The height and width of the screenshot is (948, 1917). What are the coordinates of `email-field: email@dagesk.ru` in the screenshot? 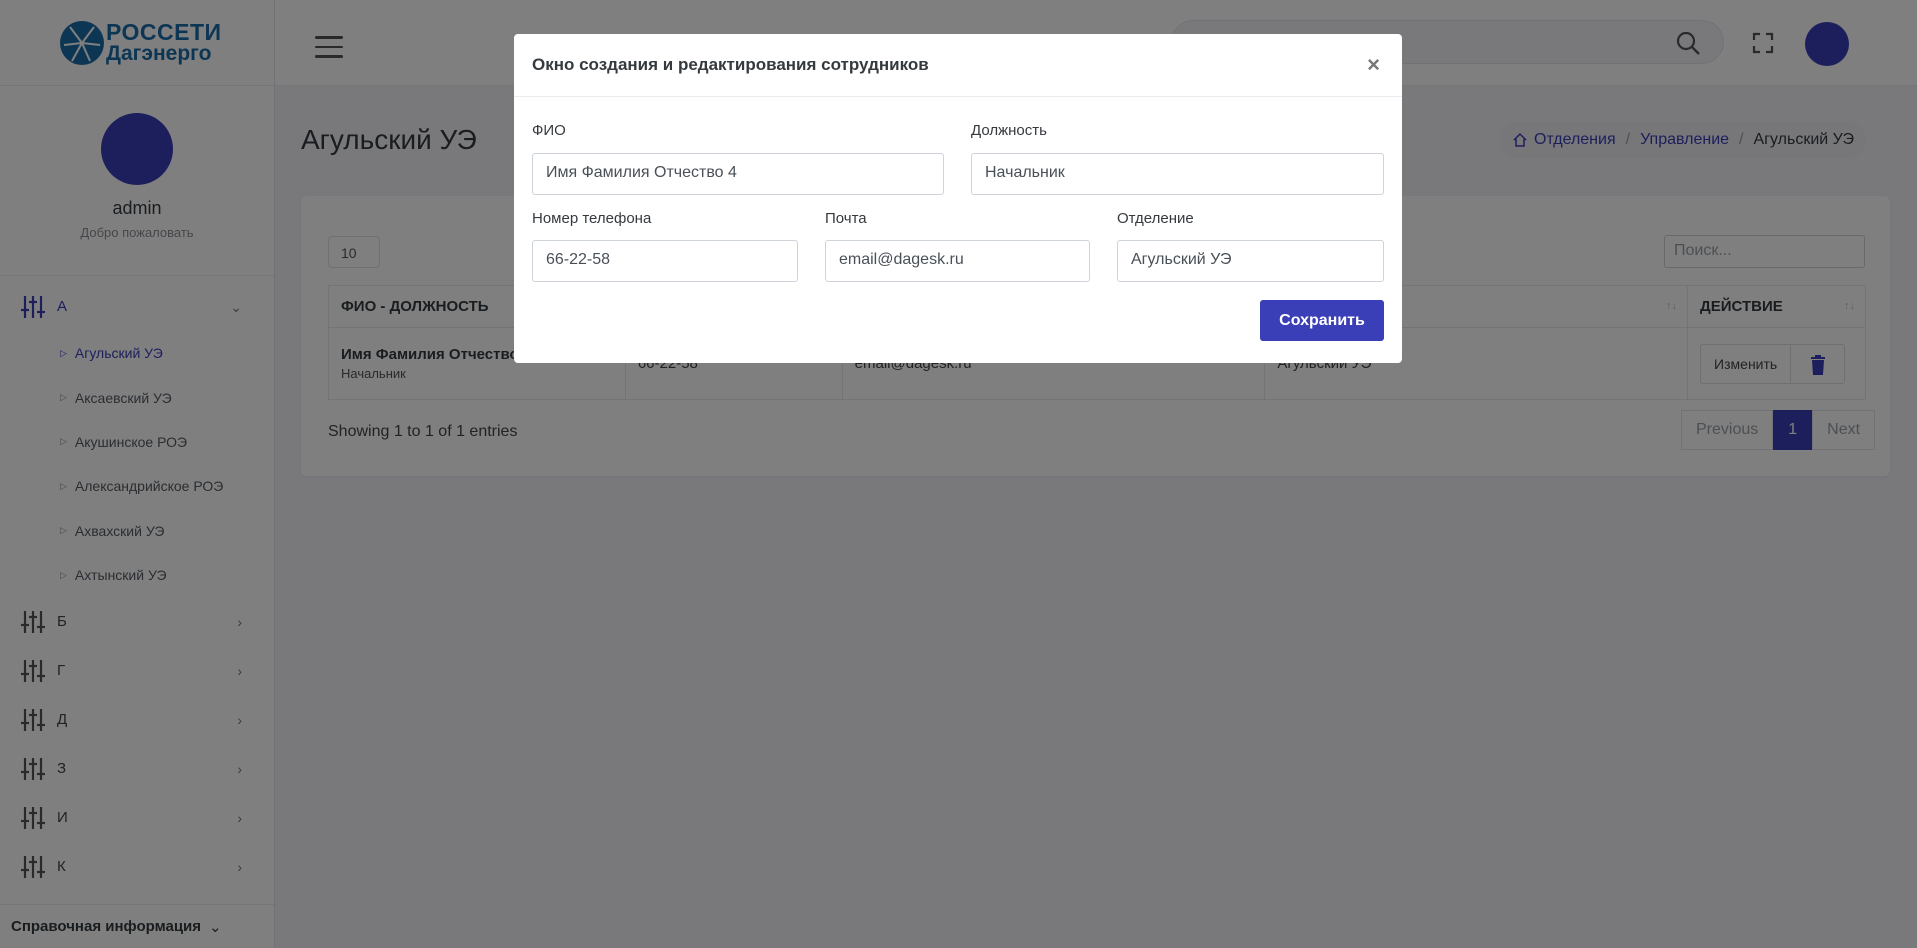 It's located at (957, 261).